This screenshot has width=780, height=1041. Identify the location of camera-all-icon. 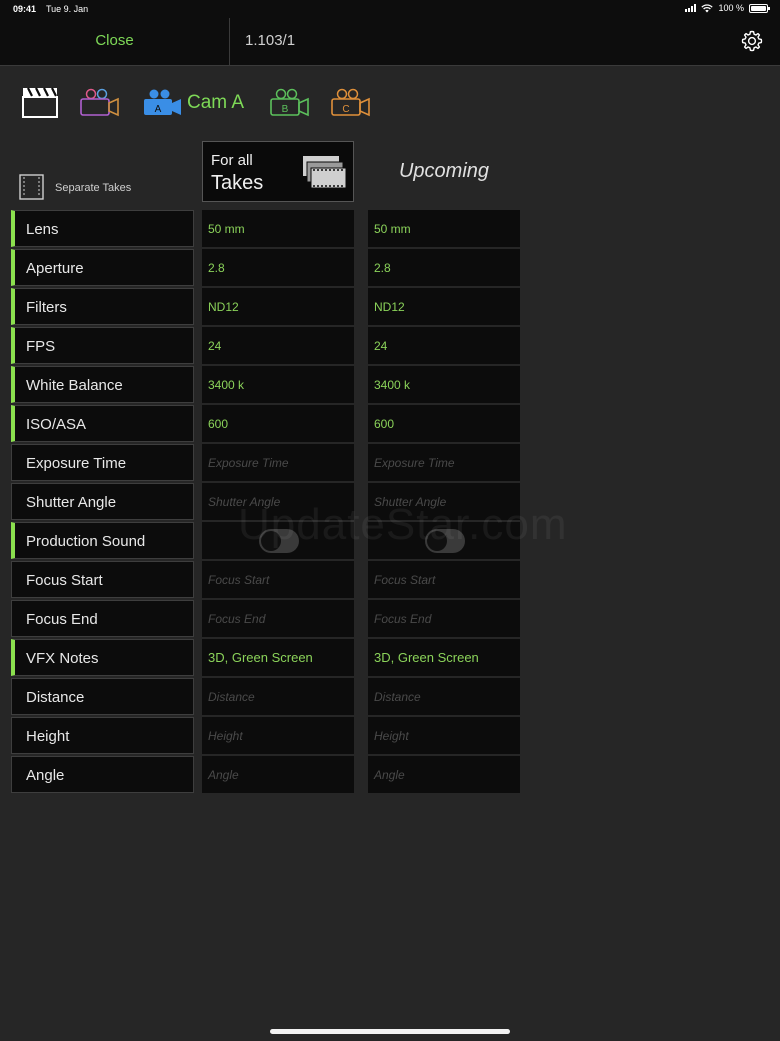
(99, 103).